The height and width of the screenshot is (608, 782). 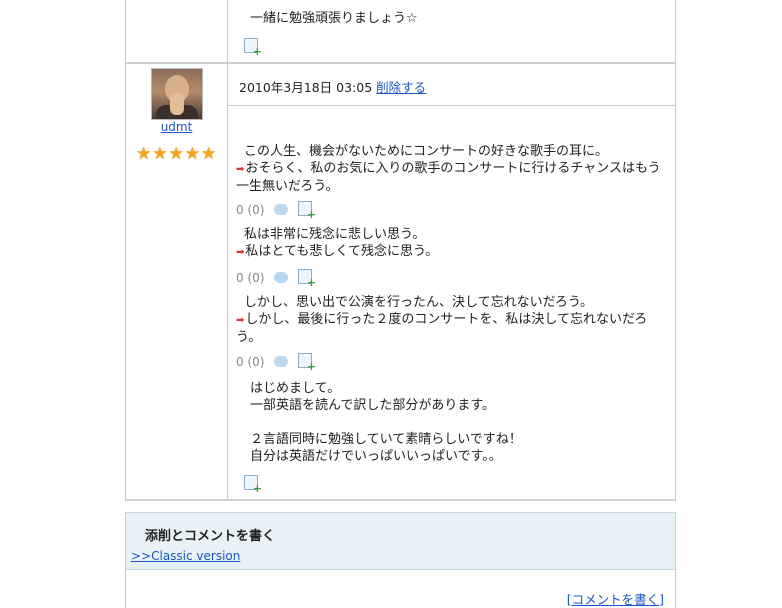 What do you see at coordinates (337, 251) in the screenshot?
I see `corrected-sentence: ➡私はとても悲しくて残念に思う。` at bounding box center [337, 251].